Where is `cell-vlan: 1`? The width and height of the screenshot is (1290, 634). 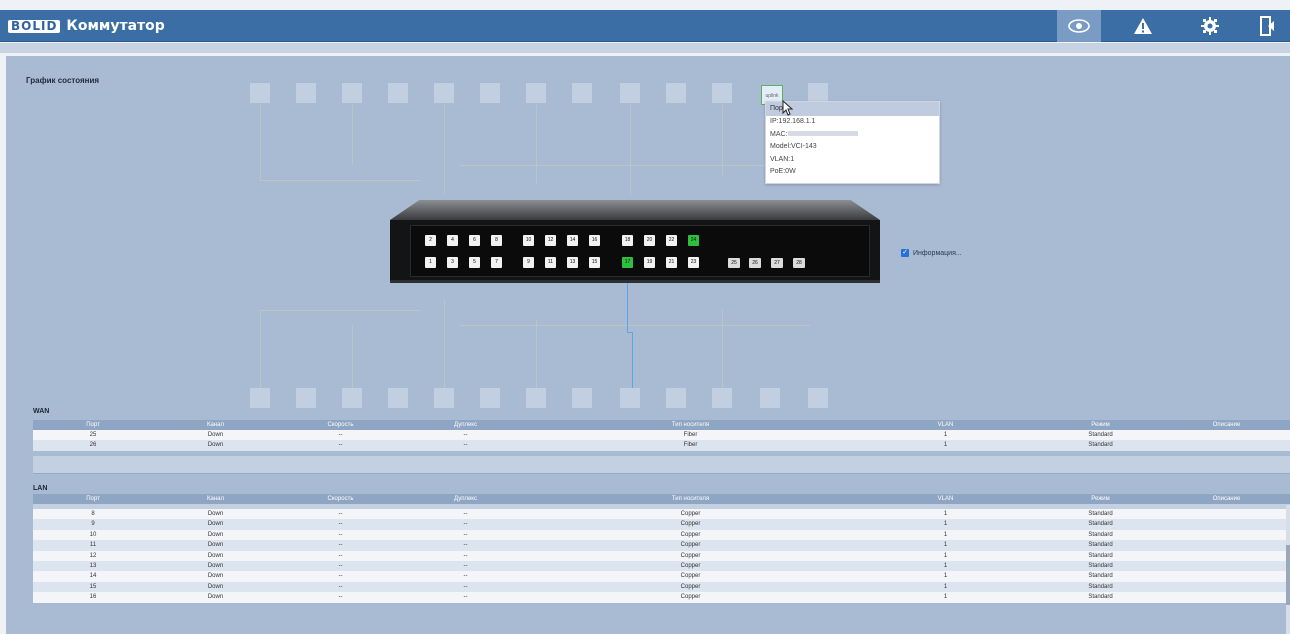
cell-vlan: 1 is located at coordinates (945, 534).